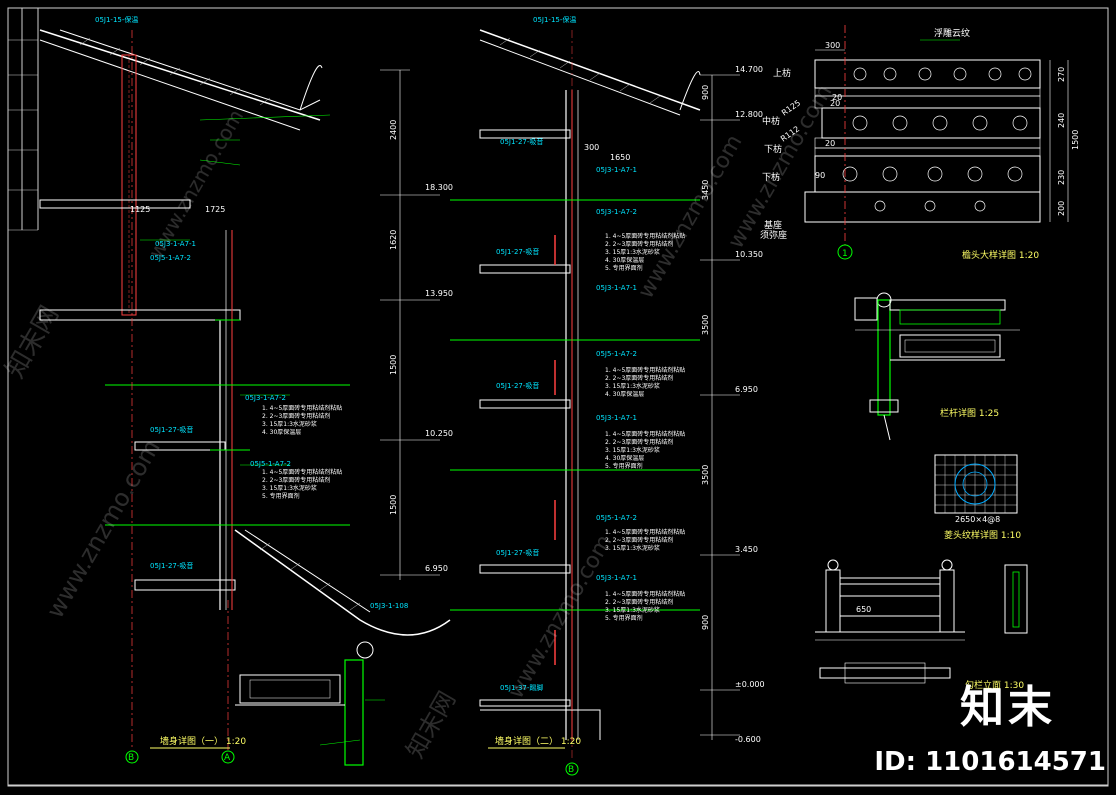 This screenshot has width=1116, height=795. What do you see at coordinates (771, 121) in the screenshot?
I see `middle-rail-label: 中枋` at bounding box center [771, 121].